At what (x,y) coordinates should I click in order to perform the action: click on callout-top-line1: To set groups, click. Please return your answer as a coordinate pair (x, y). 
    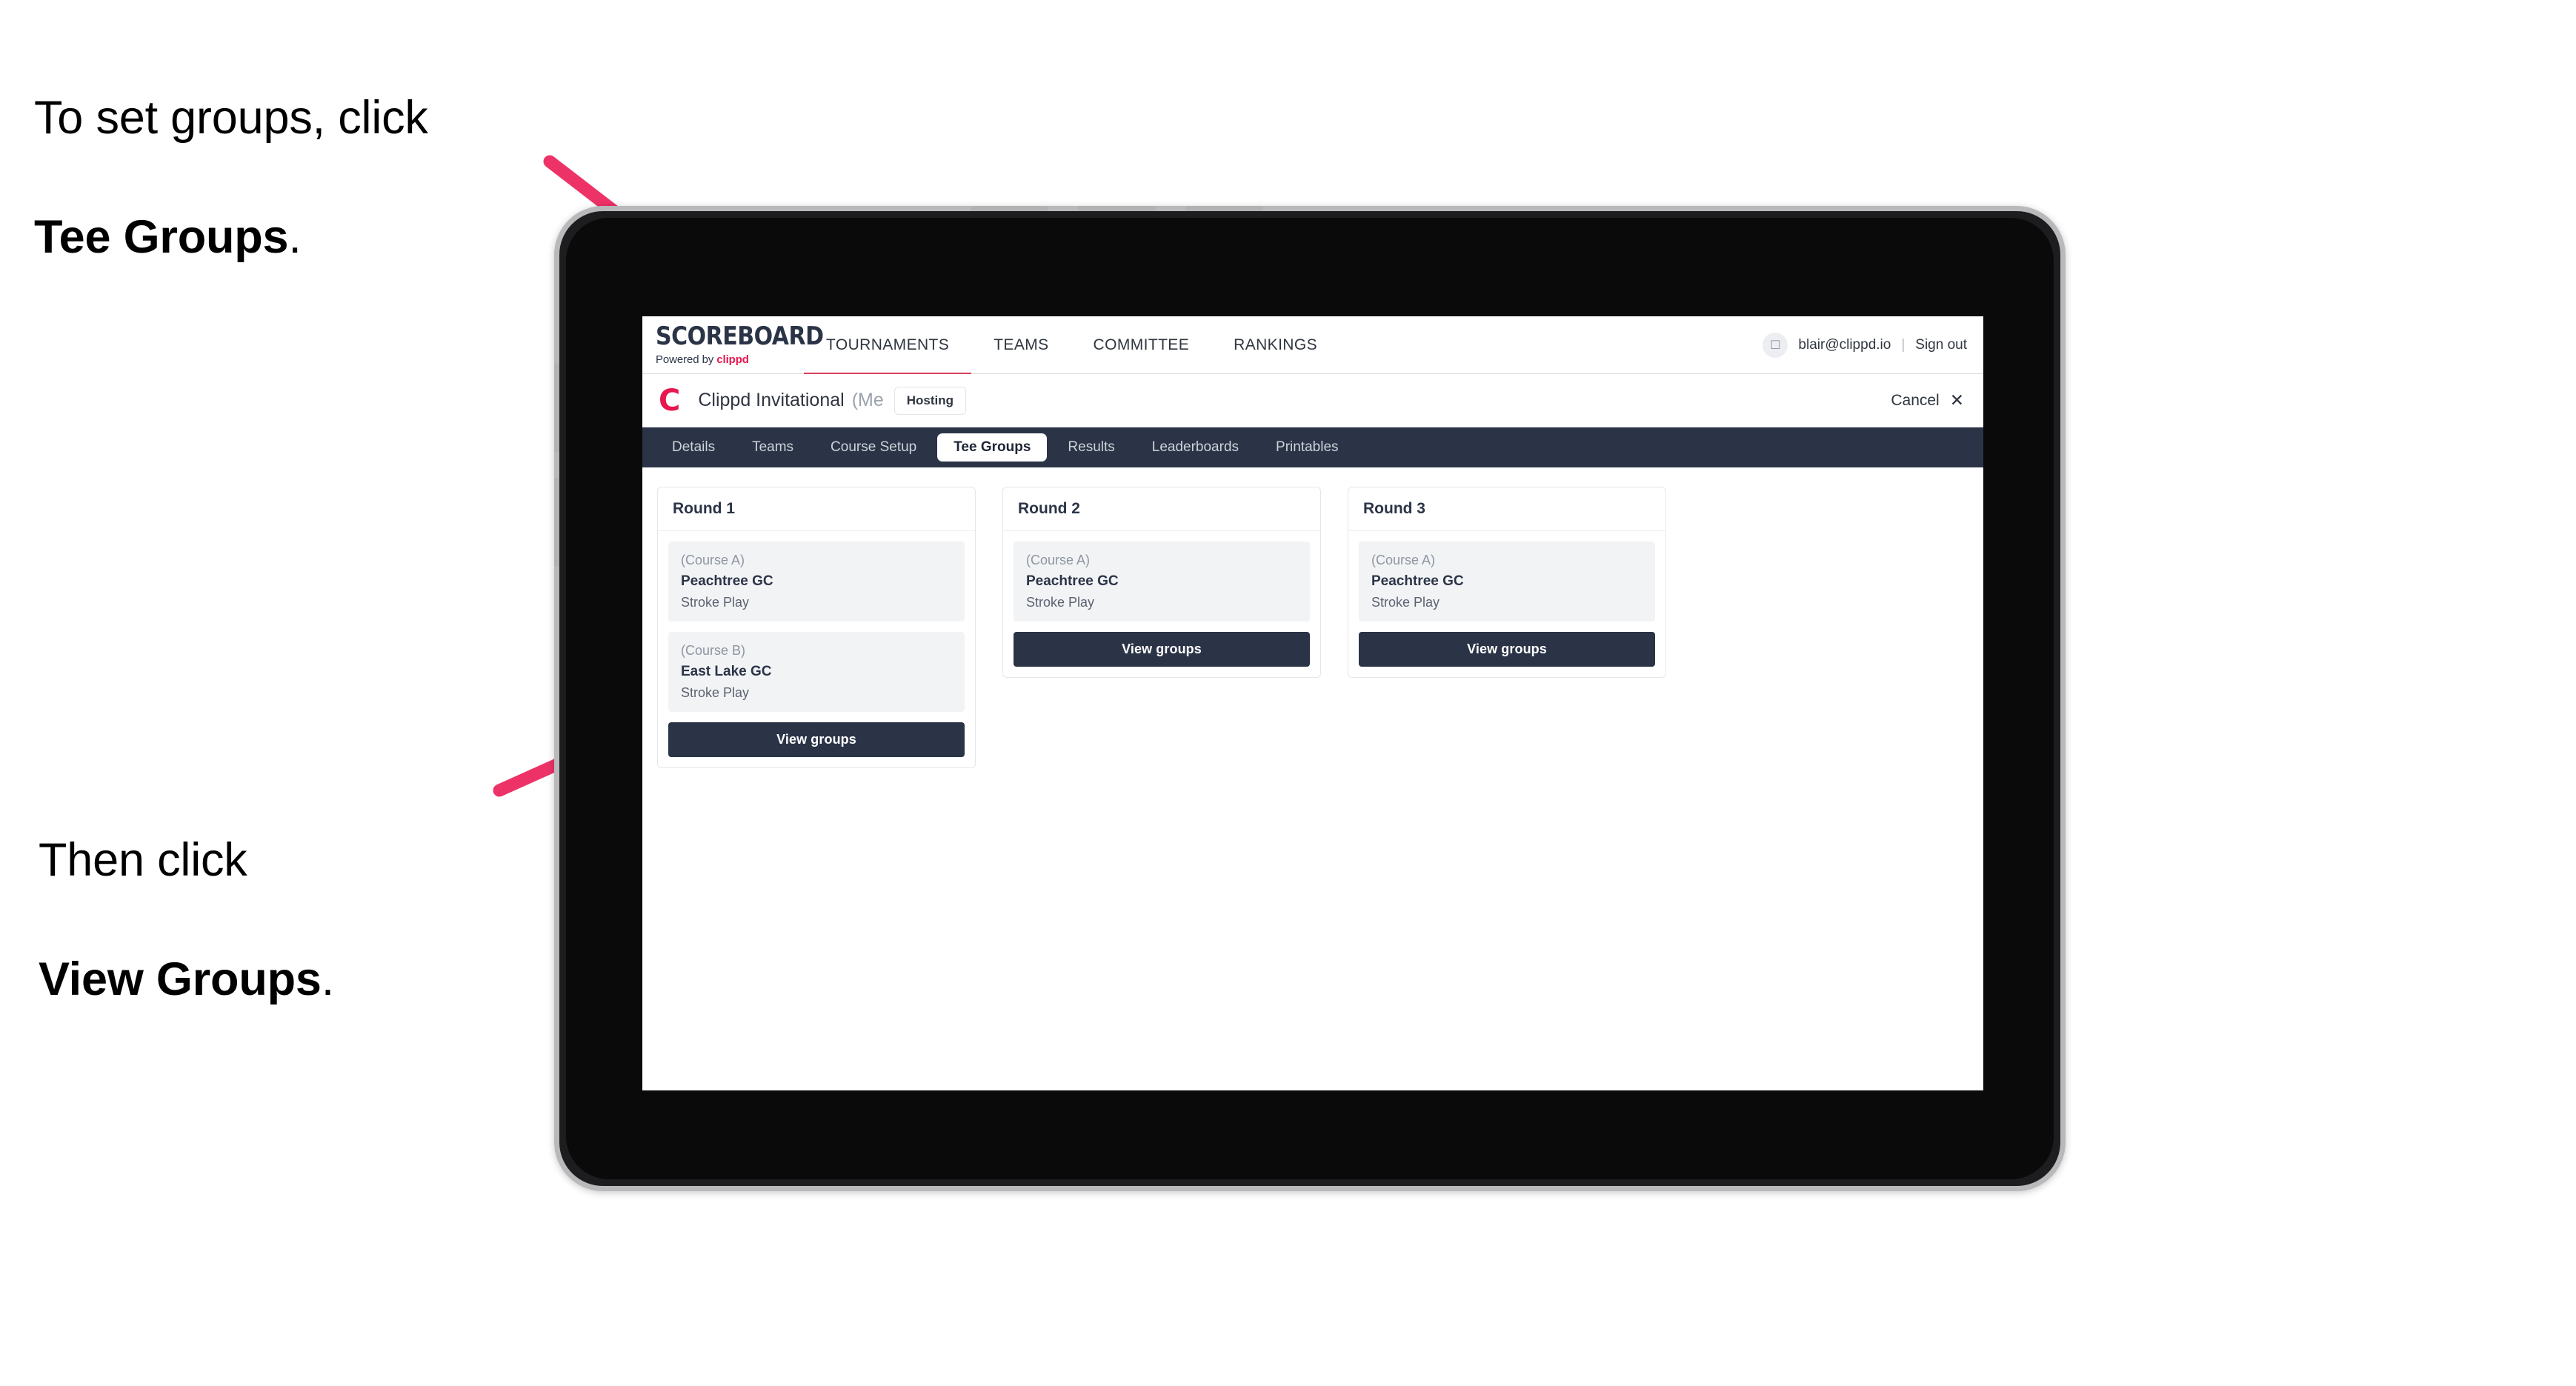
    Looking at the image, I should click on (231, 117).